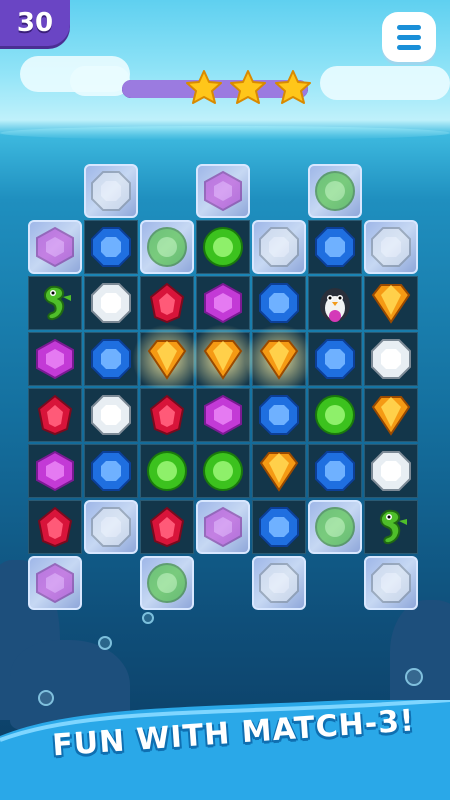 The width and height of the screenshot is (450, 800). I want to click on hamburger-menu-icon, so click(409, 37).